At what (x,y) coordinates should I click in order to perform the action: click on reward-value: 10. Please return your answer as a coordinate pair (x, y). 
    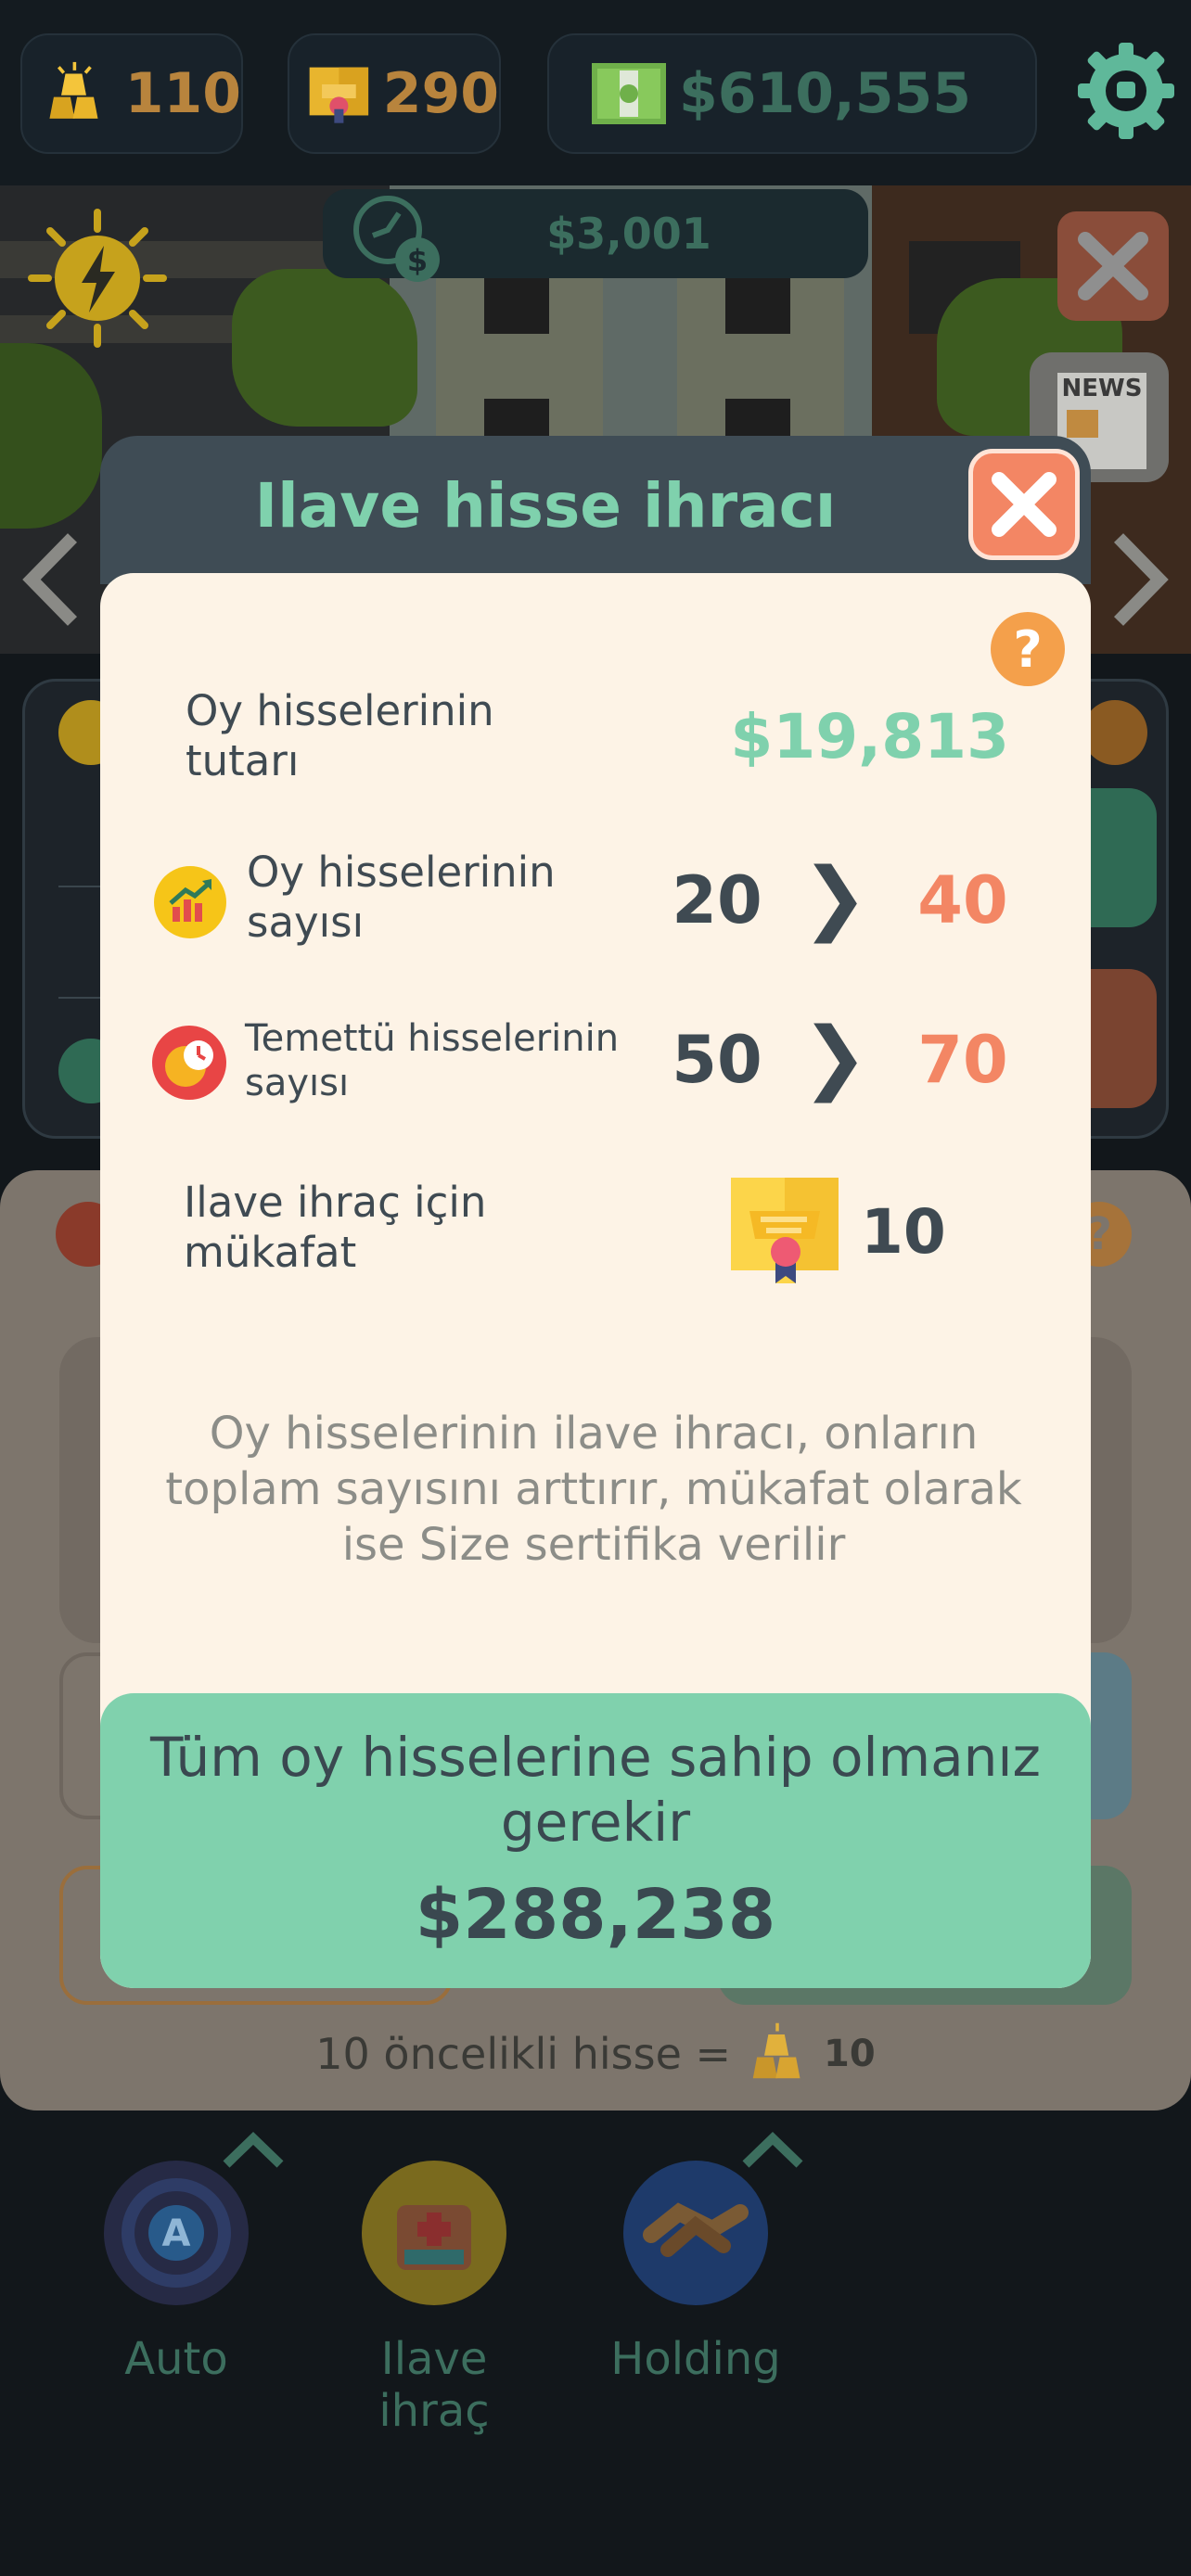
    Looking at the image, I should click on (903, 1232).